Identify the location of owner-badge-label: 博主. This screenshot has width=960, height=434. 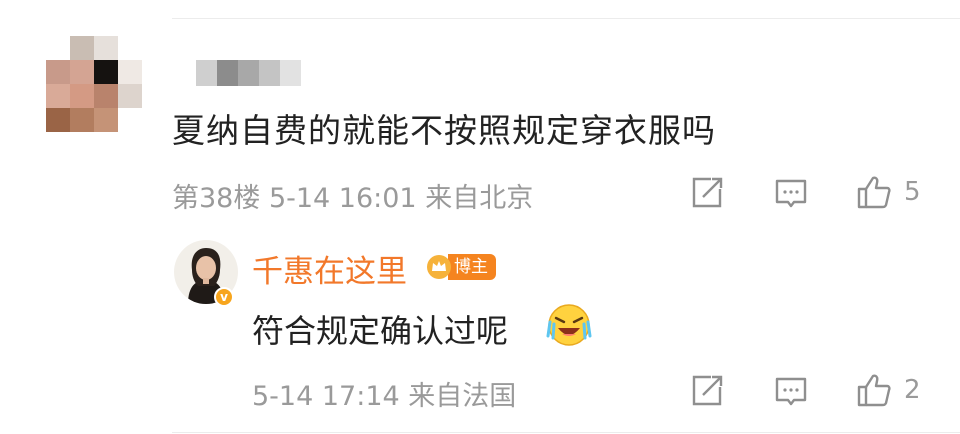
(472, 267).